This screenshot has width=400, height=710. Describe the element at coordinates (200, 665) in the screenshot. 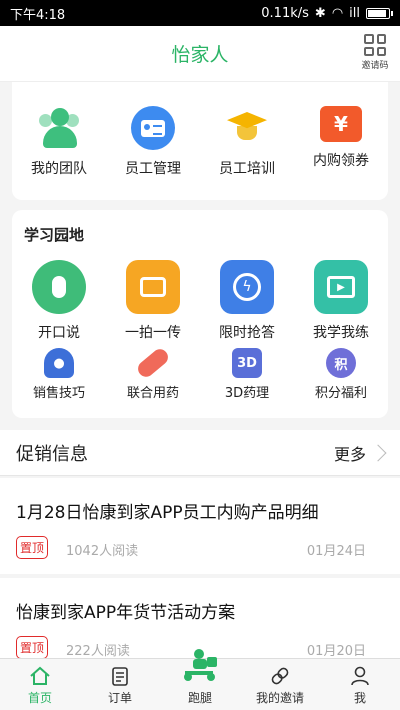

I see `delivery-rider-icon` at that location.